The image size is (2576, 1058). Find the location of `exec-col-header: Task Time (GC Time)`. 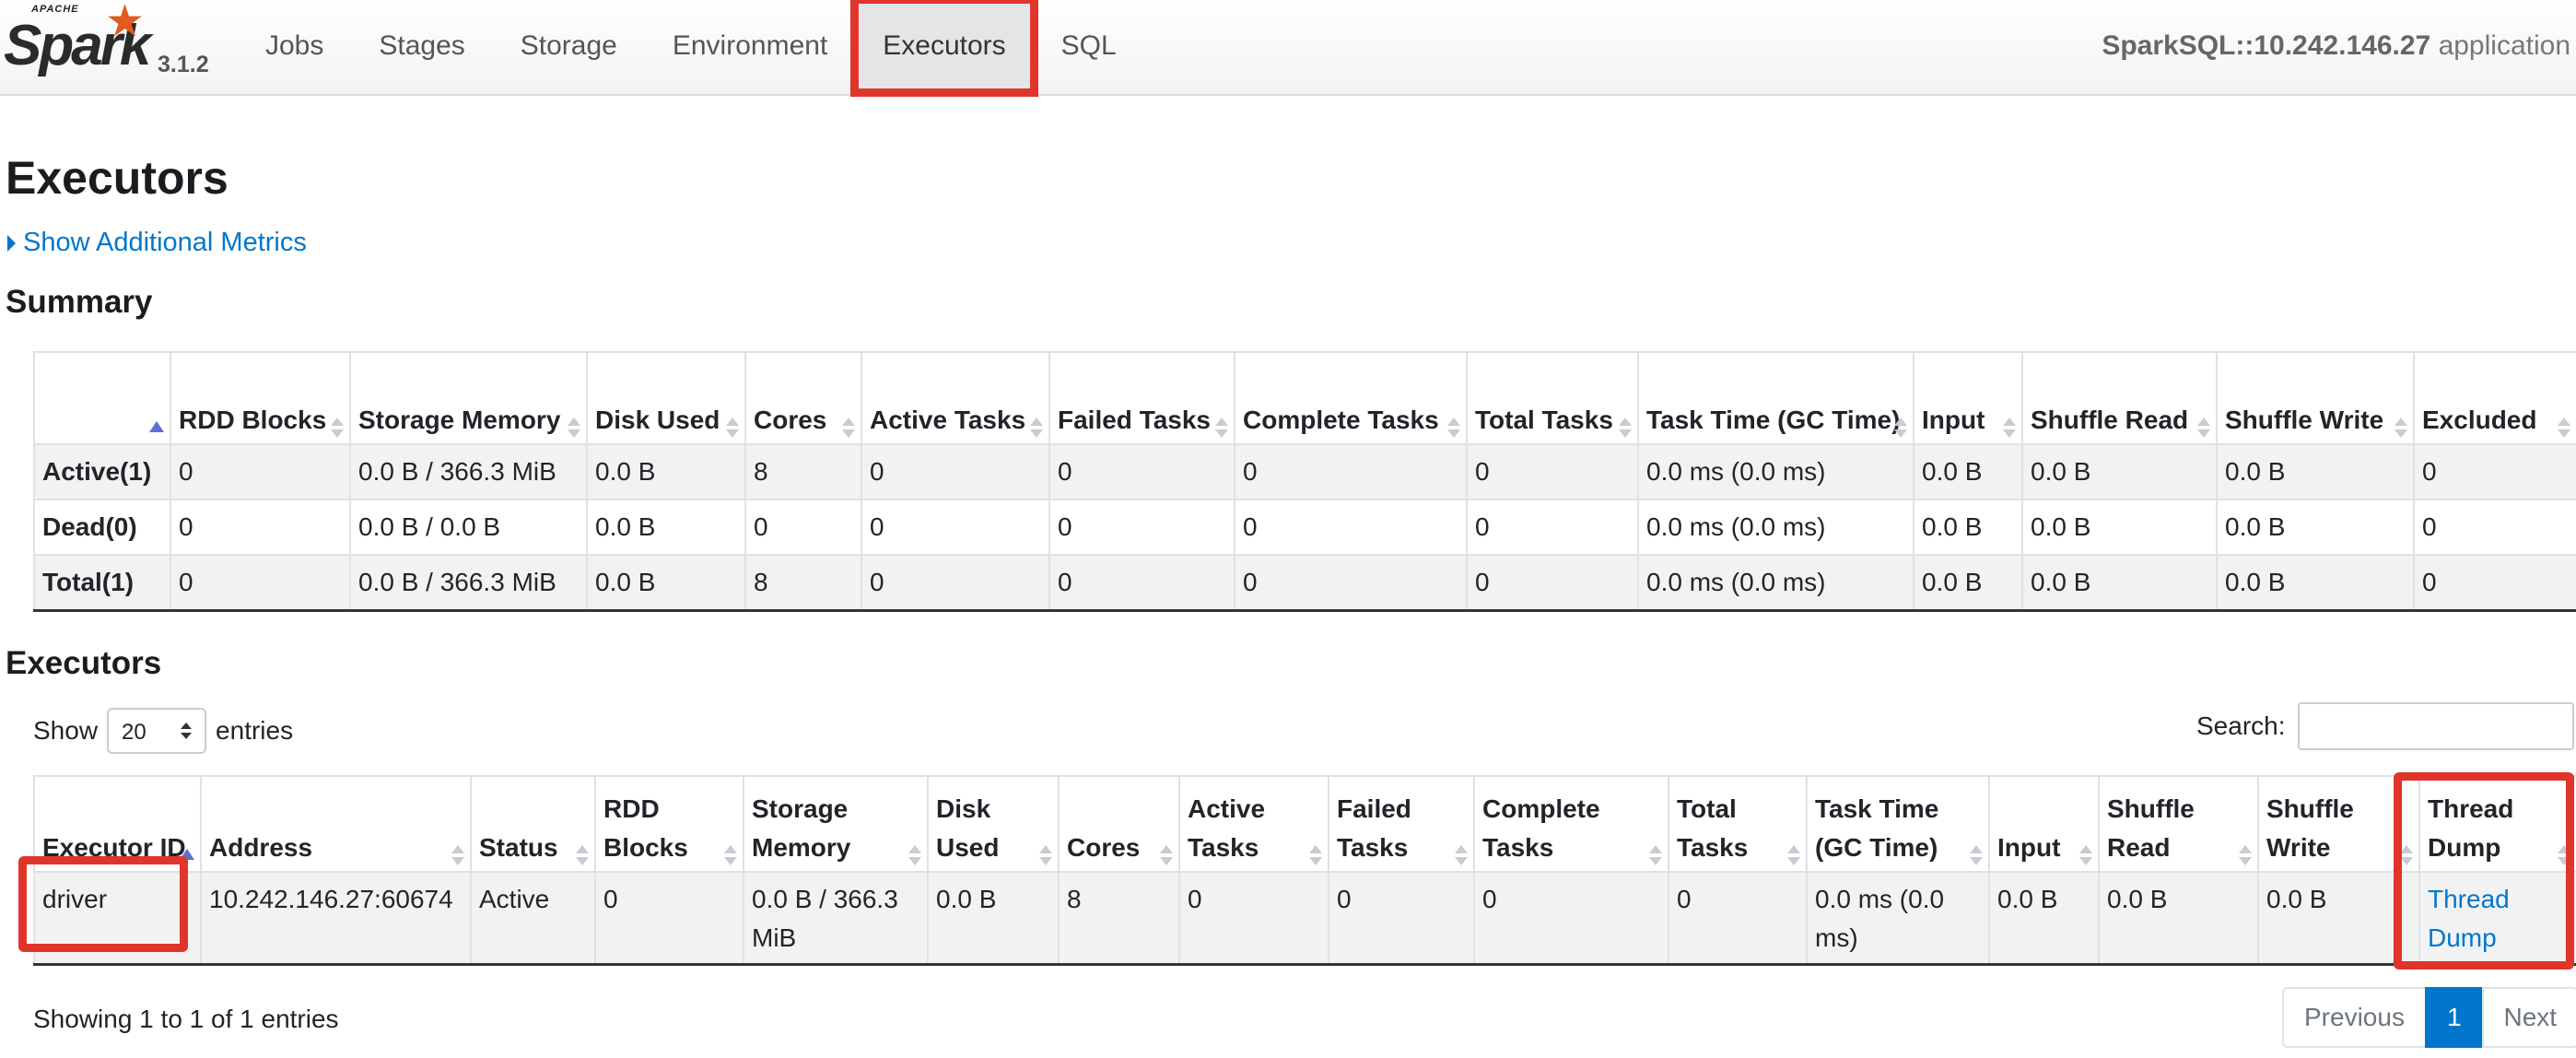

exec-col-header: Task Time (GC Time) is located at coordinates (1898, 824).